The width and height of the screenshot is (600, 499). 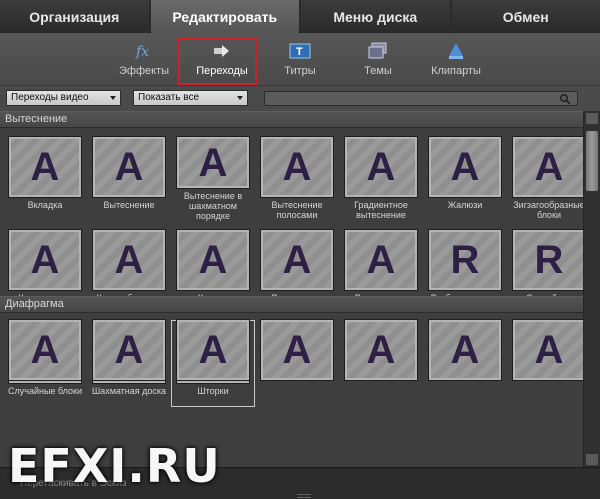 I want to click on clipart-icon, so click(x=456, y=51).